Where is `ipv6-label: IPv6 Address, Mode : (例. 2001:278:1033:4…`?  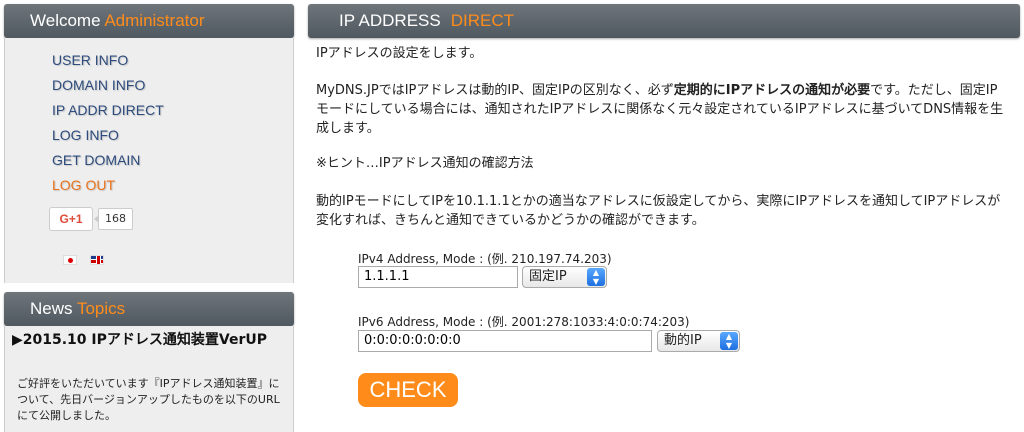
ipv6-label: IPv6 Address, Mode : (例. 2001:278:1033:4… is located at coordinates (524, 322).